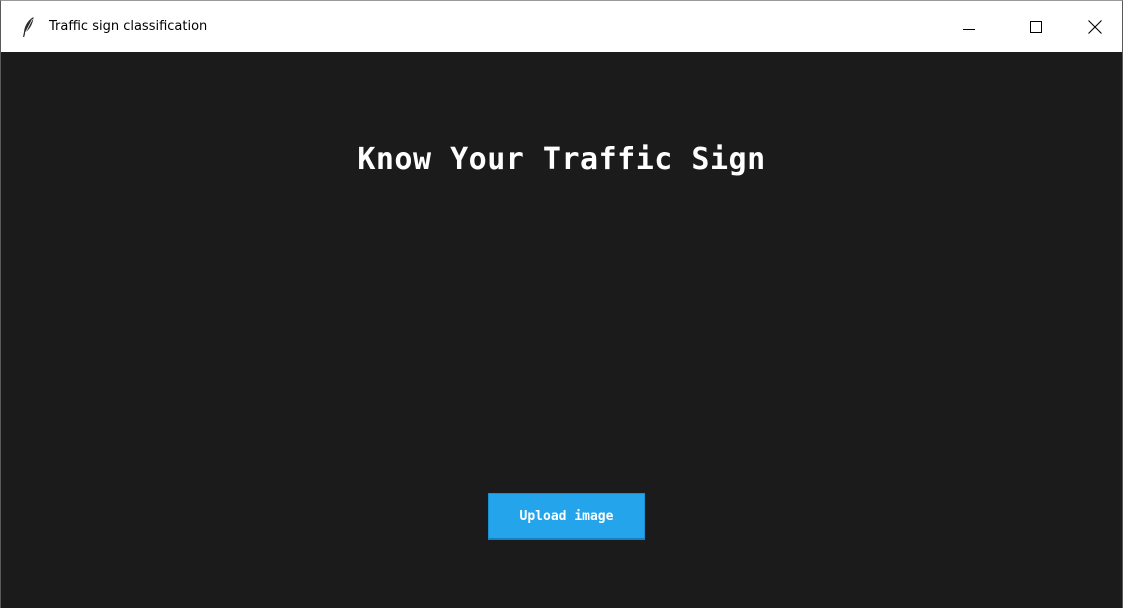 This screenshot has height=608, width=1123. I want to click on maximize-button, so click(1036, 26).